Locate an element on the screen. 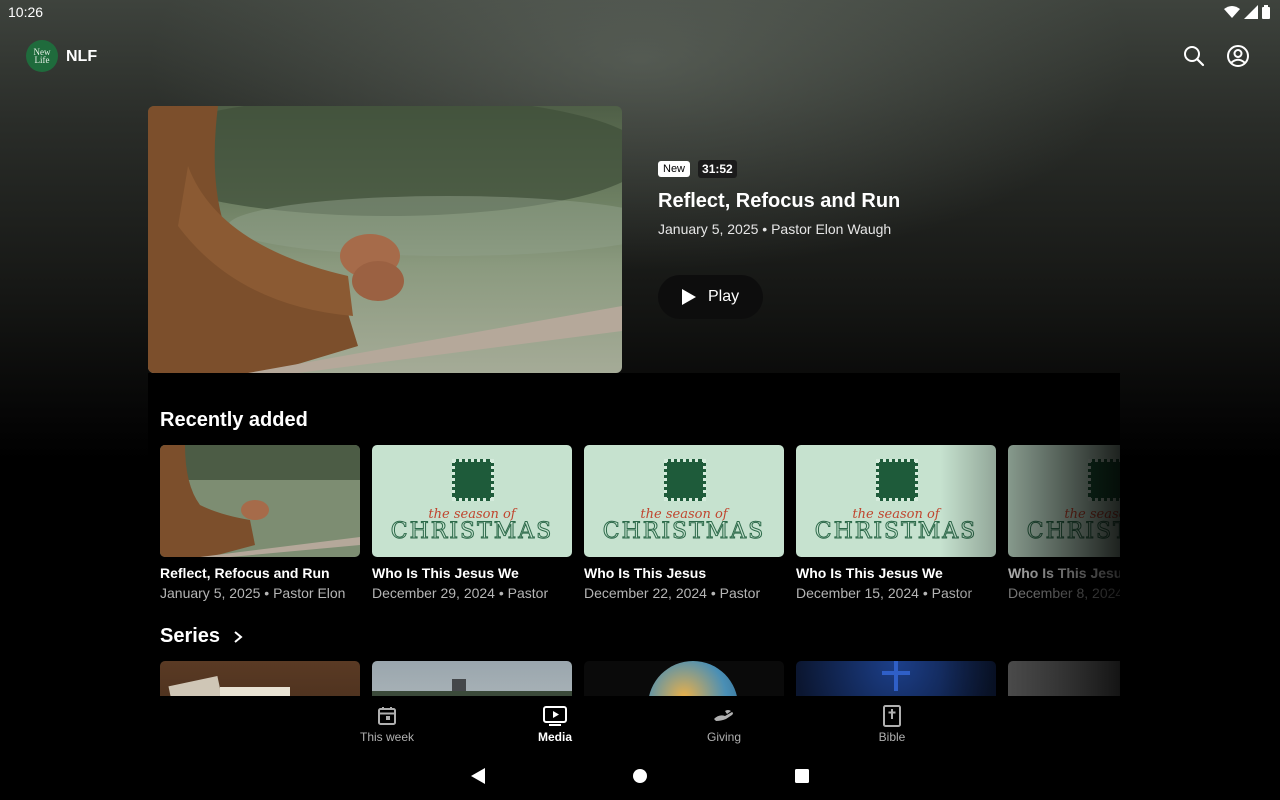 This screenshot has height=800, width=1280. media-card-subtitle: December 15, 2024 • Pastor is located at coordinates (884, 593).